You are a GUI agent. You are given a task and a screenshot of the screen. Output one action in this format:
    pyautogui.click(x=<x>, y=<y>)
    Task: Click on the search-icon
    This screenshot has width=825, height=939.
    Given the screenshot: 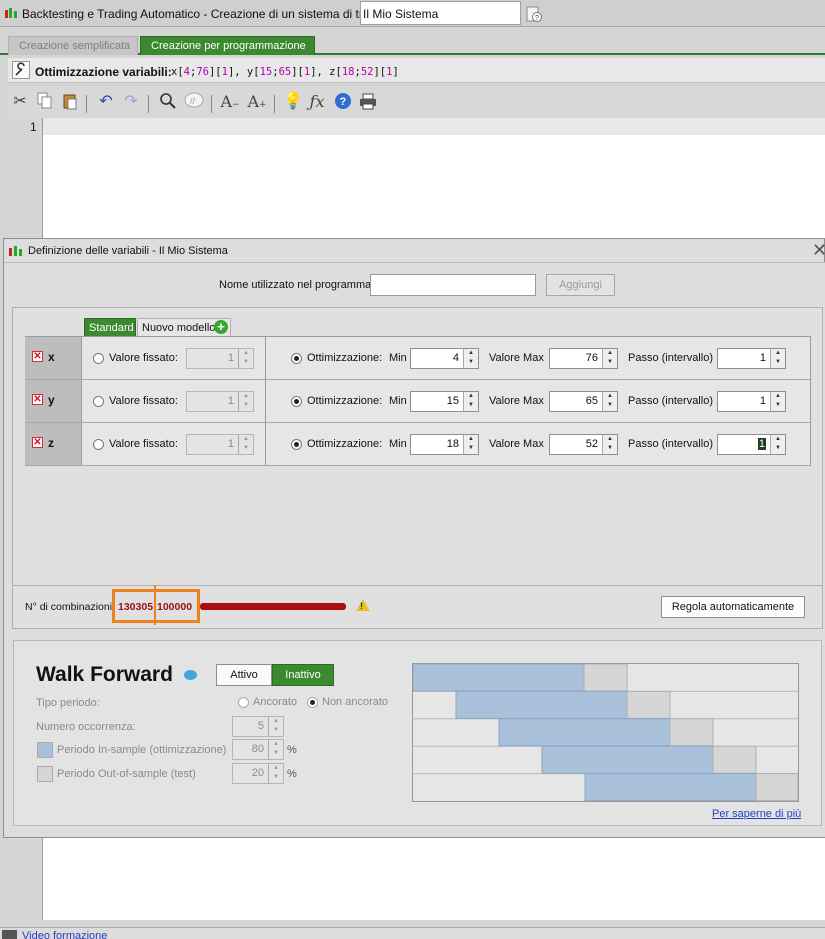 What is the action you would take?
    pyautogui.click(x=168, y=102)
    